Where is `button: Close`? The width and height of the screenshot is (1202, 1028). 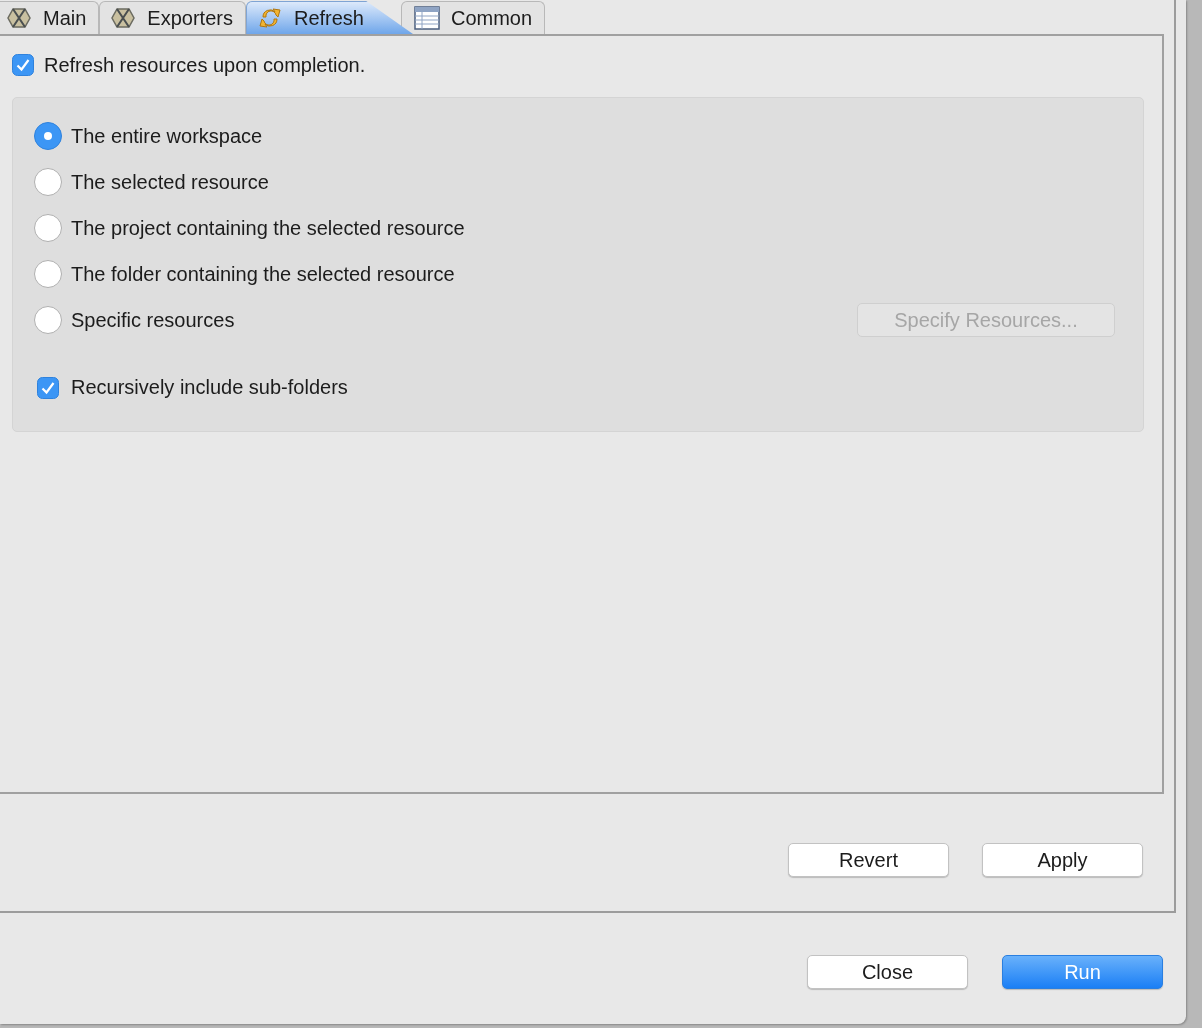
button: Close is located at coordinates (887, 972).